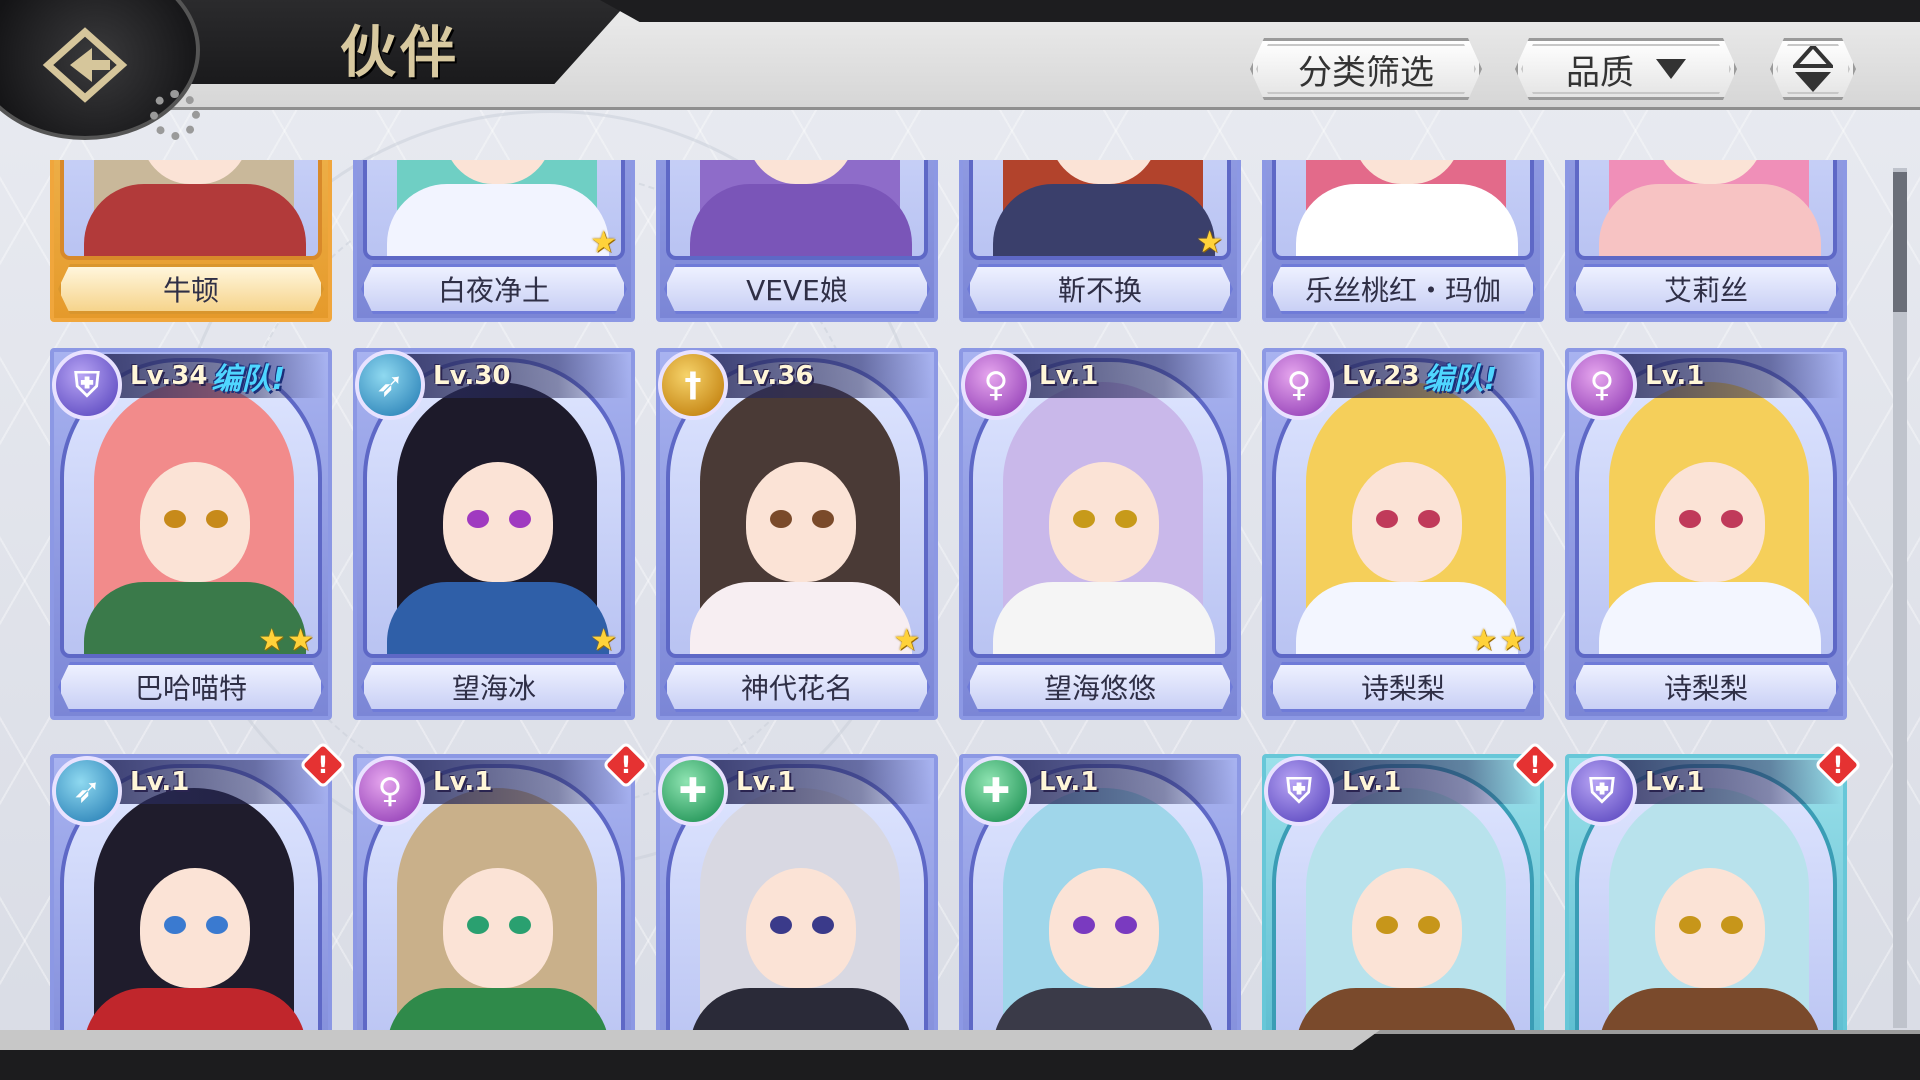 The height and width of the screenshot is (1080, 1920). I want to click on character-name: 诗梨梨, so click(1706, 687).